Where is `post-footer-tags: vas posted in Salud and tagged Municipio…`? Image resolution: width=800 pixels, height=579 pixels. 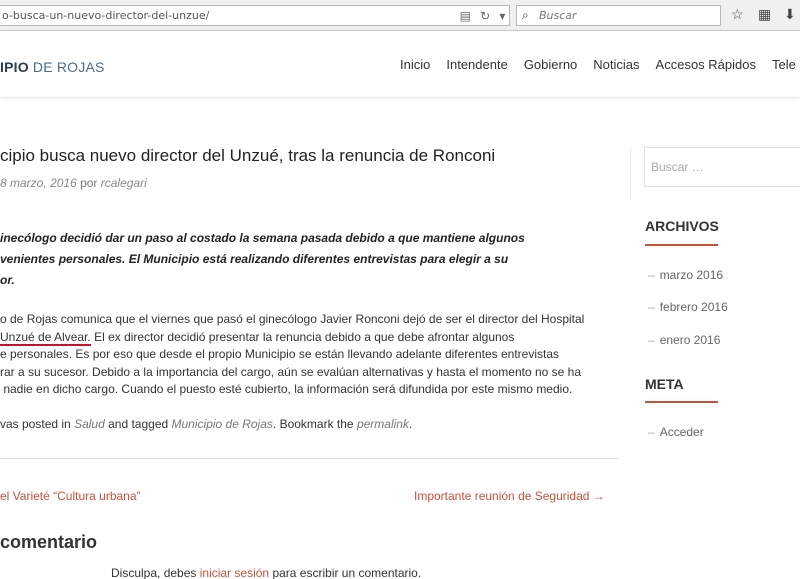
post-footer-tags: vas posted in Salud and tagged Municipio… is located at coordinates (206, 424).